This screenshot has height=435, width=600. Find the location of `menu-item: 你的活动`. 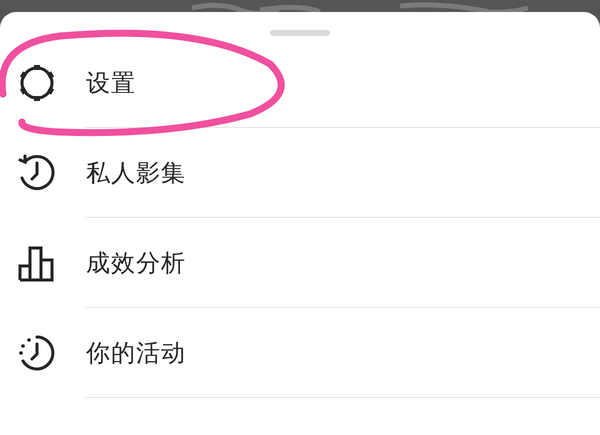

menu-item: 你的活动 is located at coordinates (136, 353).